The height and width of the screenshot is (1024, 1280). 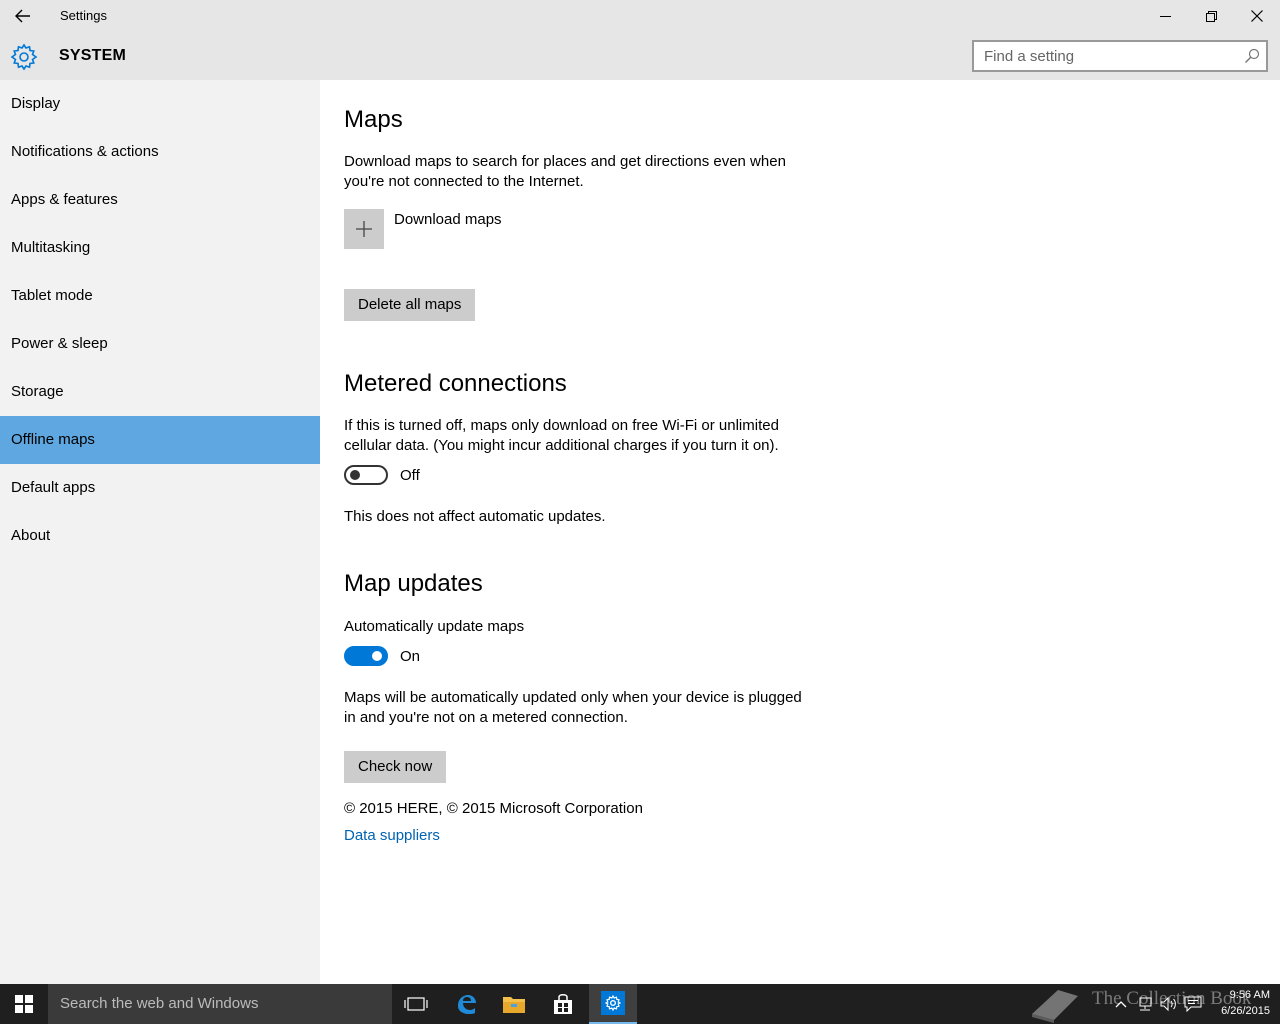 I want to click on folder-icon, so click(x=514, y=1005).